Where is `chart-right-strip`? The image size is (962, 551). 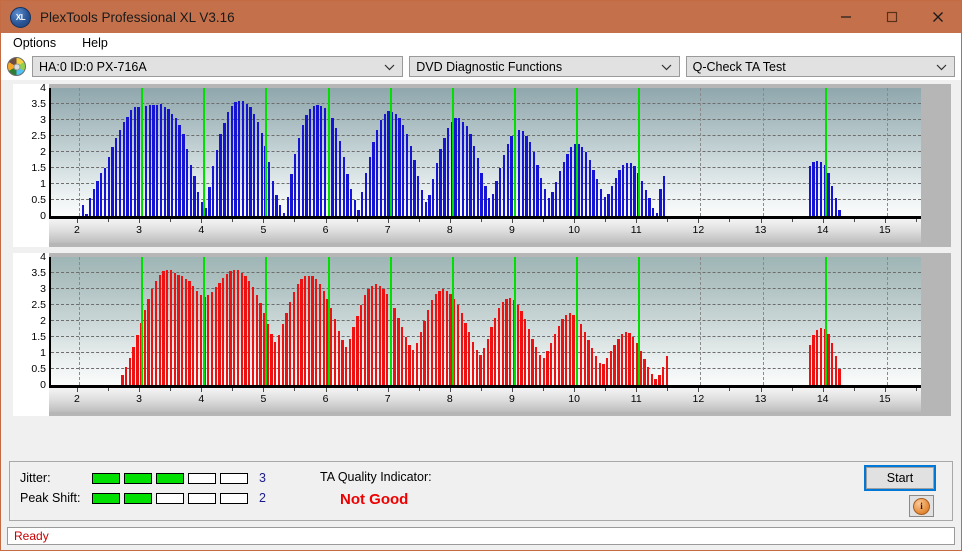
chart-right-strip is located at coordinates (936, 320).